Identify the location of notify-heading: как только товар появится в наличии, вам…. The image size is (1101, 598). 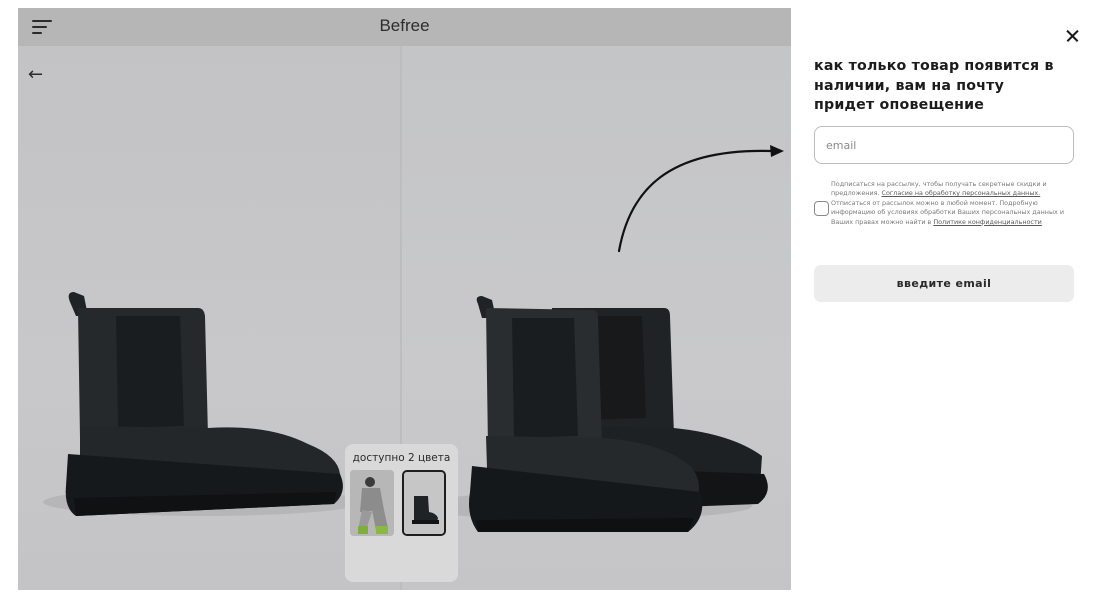
(934, 85).